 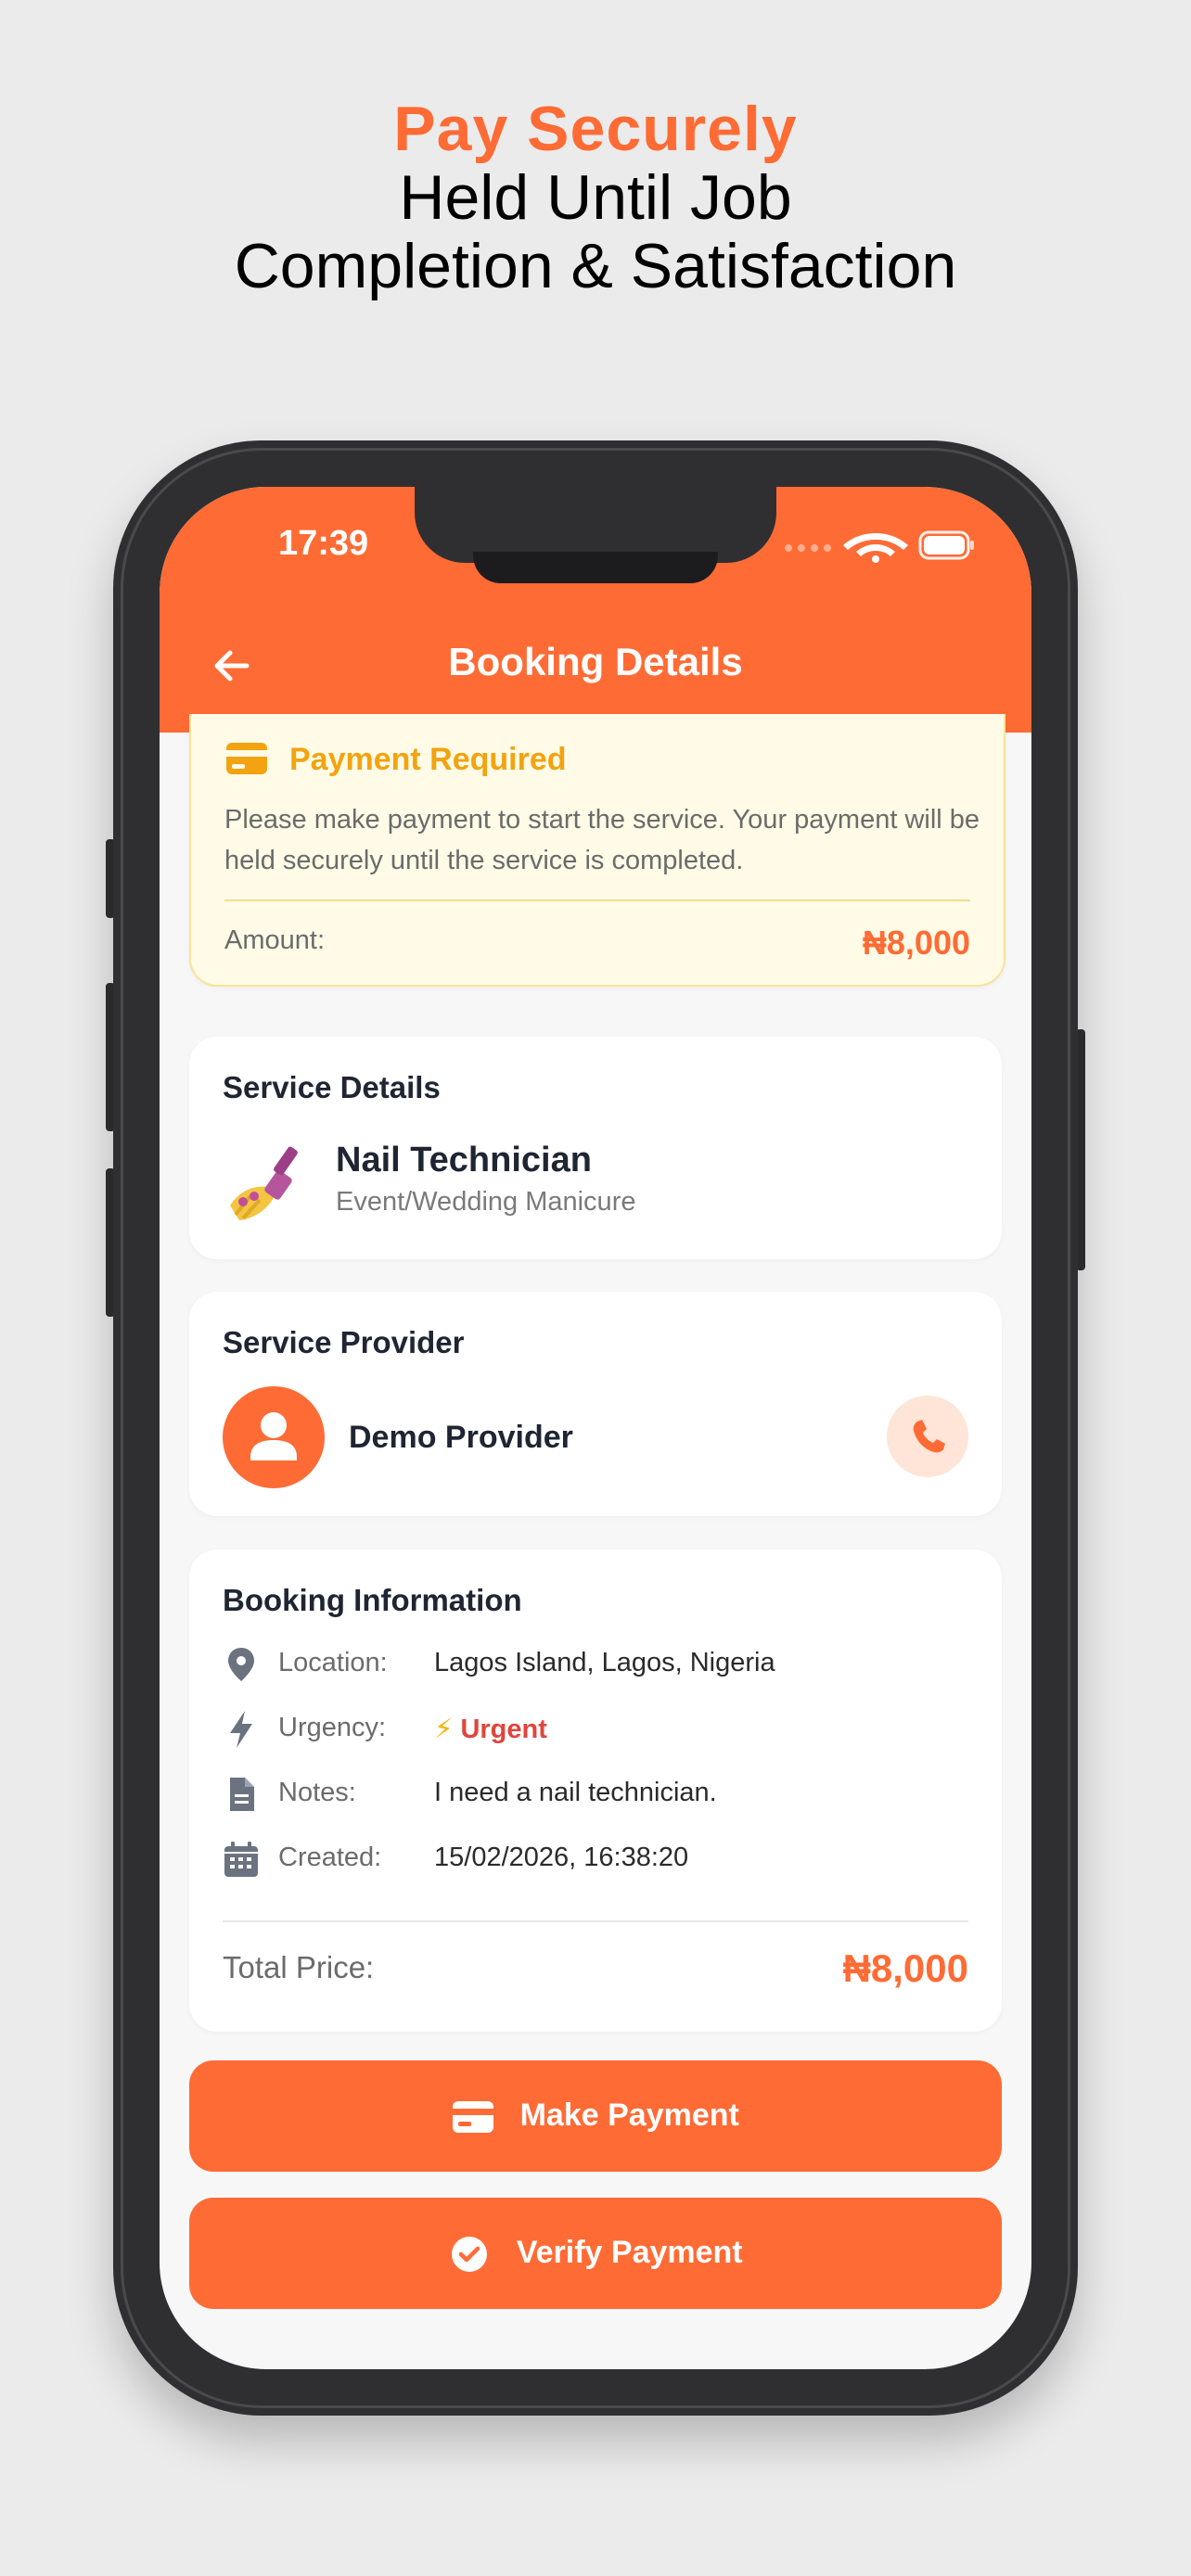 What do you see at coordinates (323, 543) in the screenshot?
I see `status-time: 17:39` at bounding box center [323, 543].